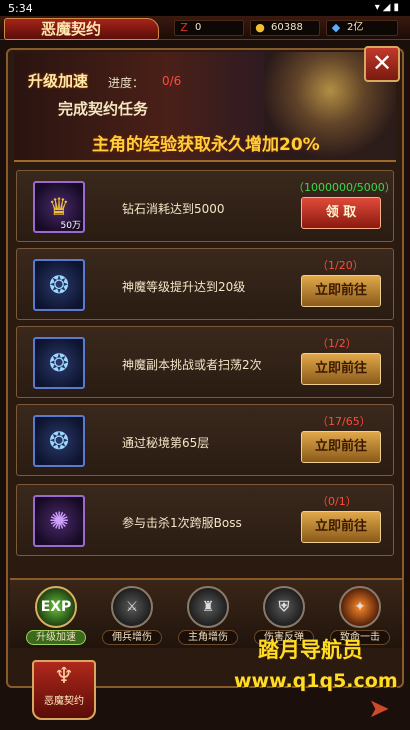 The height and width of the screenshot is (730, 410). I want to click on task-desc: 参与击杀1次跨服Boss, so click(182, 523).